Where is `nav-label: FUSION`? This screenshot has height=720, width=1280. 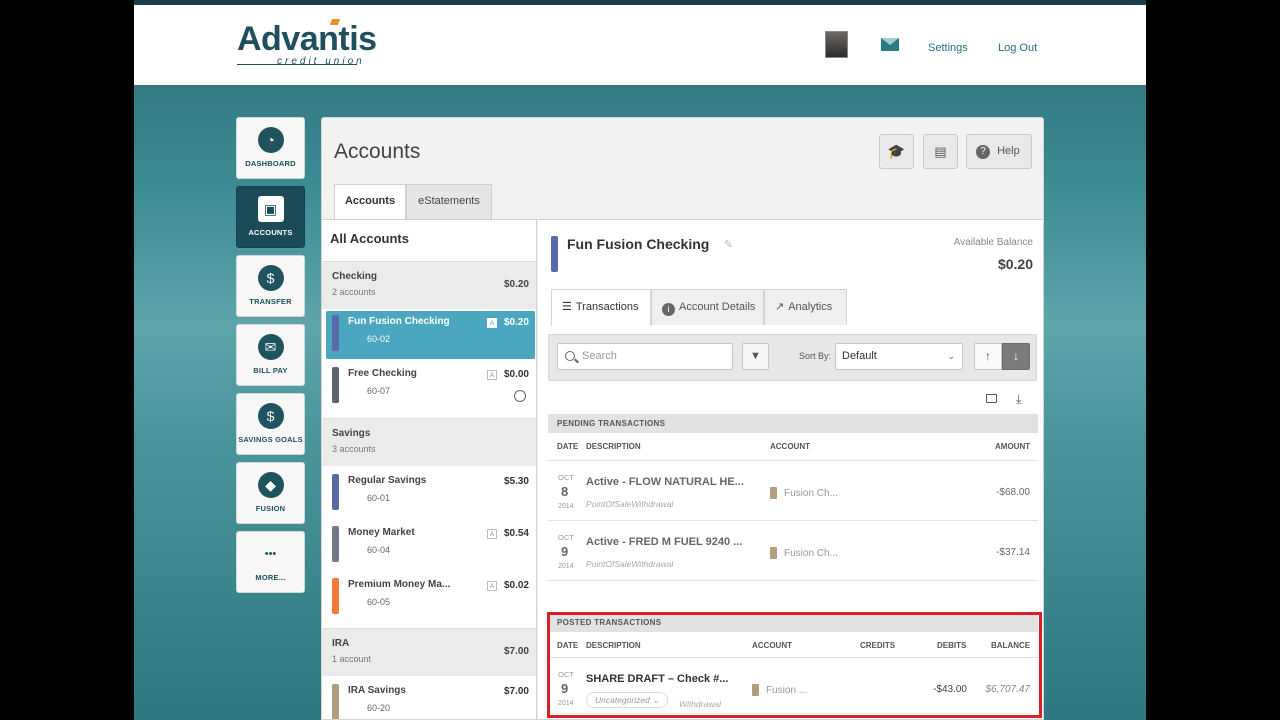
nav-label: FUSION is located at coordinates (270, 508).